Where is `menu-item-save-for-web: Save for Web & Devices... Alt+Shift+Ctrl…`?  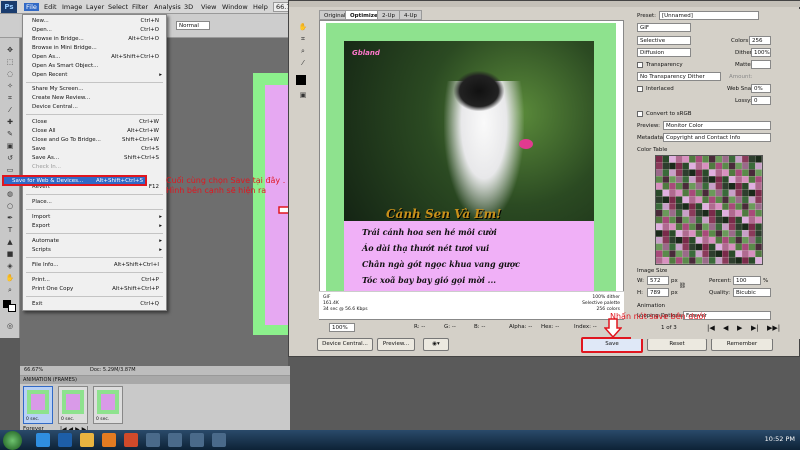 menu-item-save-for-web: Save for Web & Devices... Alt+Shift+Ctrl… is located at coordinates (74, 180).